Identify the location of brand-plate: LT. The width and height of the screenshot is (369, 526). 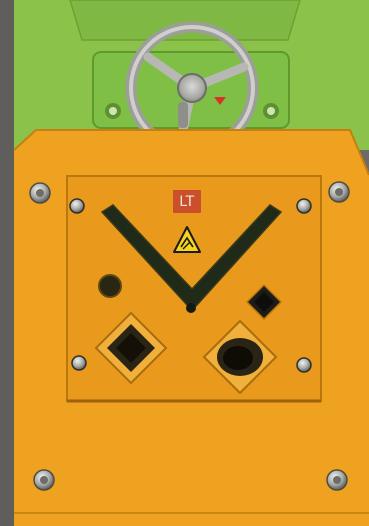
(187, 201).